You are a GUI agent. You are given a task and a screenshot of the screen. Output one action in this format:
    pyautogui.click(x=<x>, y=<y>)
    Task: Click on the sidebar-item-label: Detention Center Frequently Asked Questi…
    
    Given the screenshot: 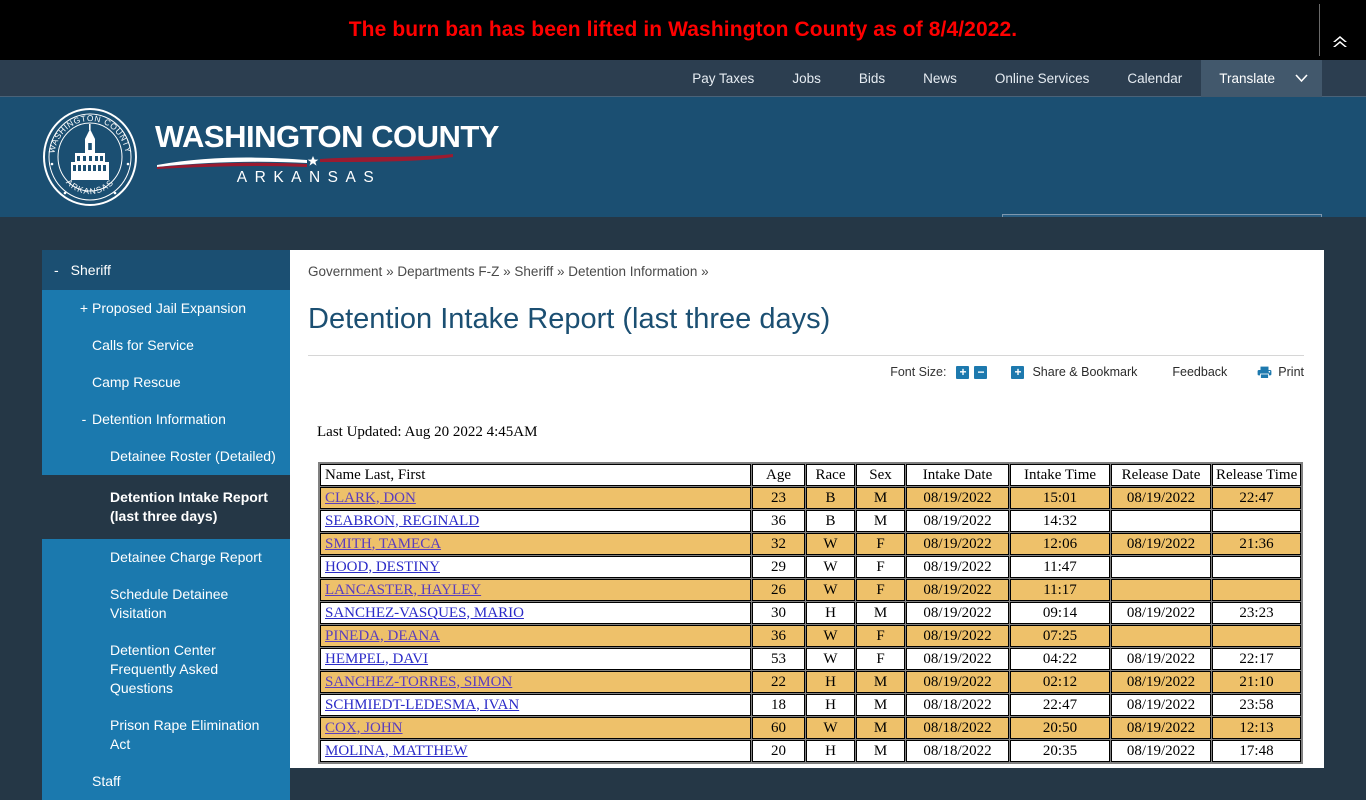 What is the action you would take?
    pyautogui.click(x=164, y=669)
    